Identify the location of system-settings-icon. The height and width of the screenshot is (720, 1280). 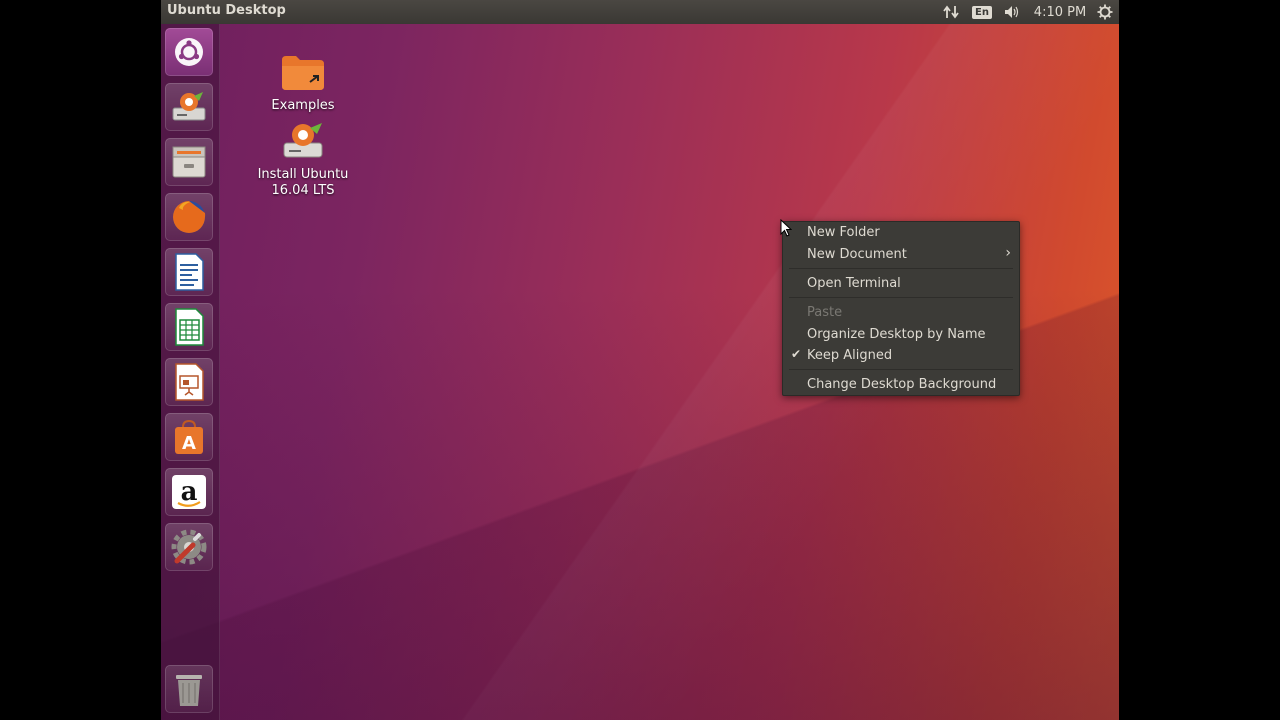
(189, 547).